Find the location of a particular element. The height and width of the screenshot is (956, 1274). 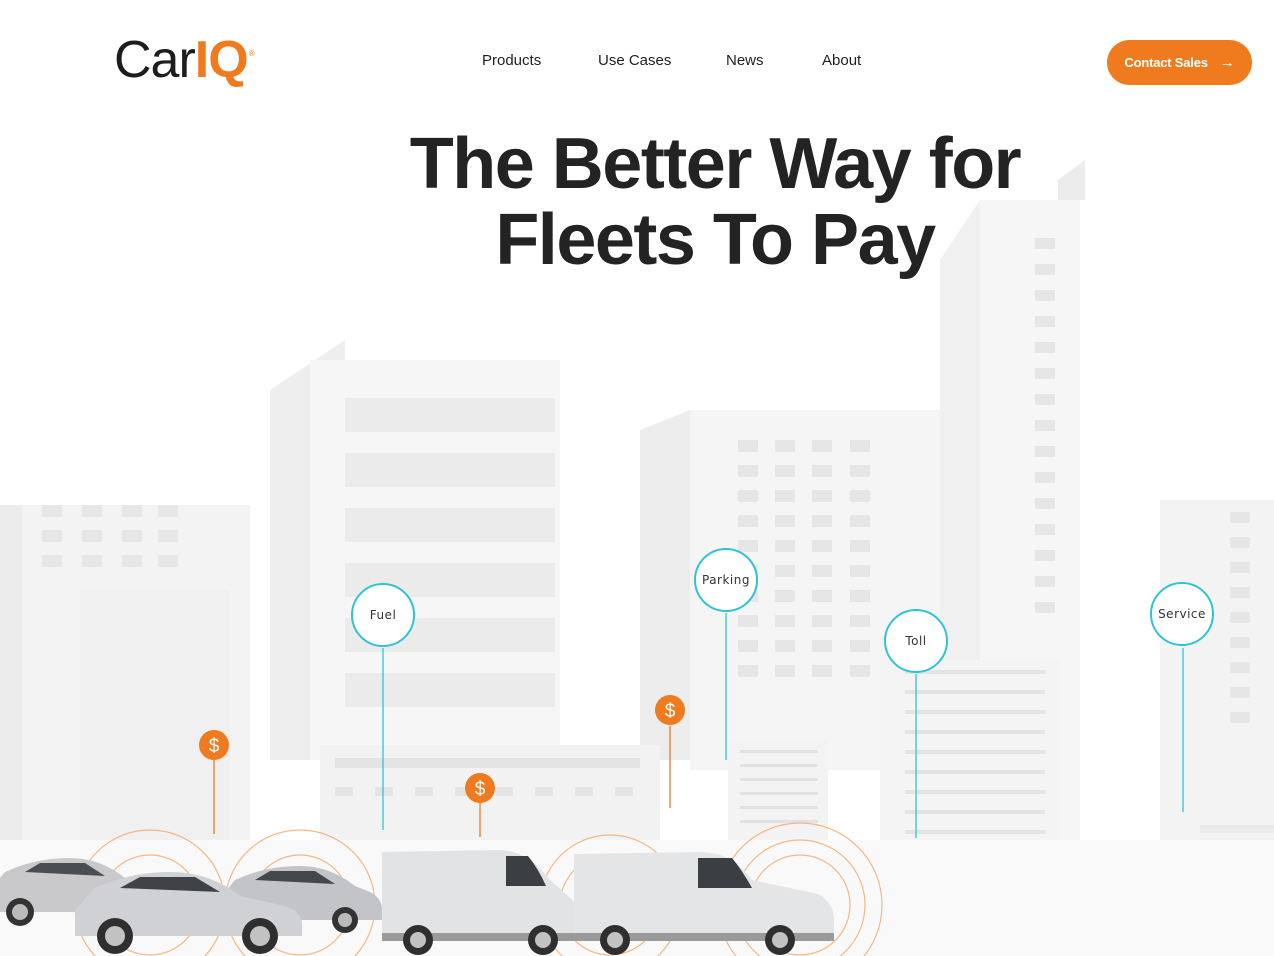

payment-bubble-service: Service is located at coordinates (1182, 614).